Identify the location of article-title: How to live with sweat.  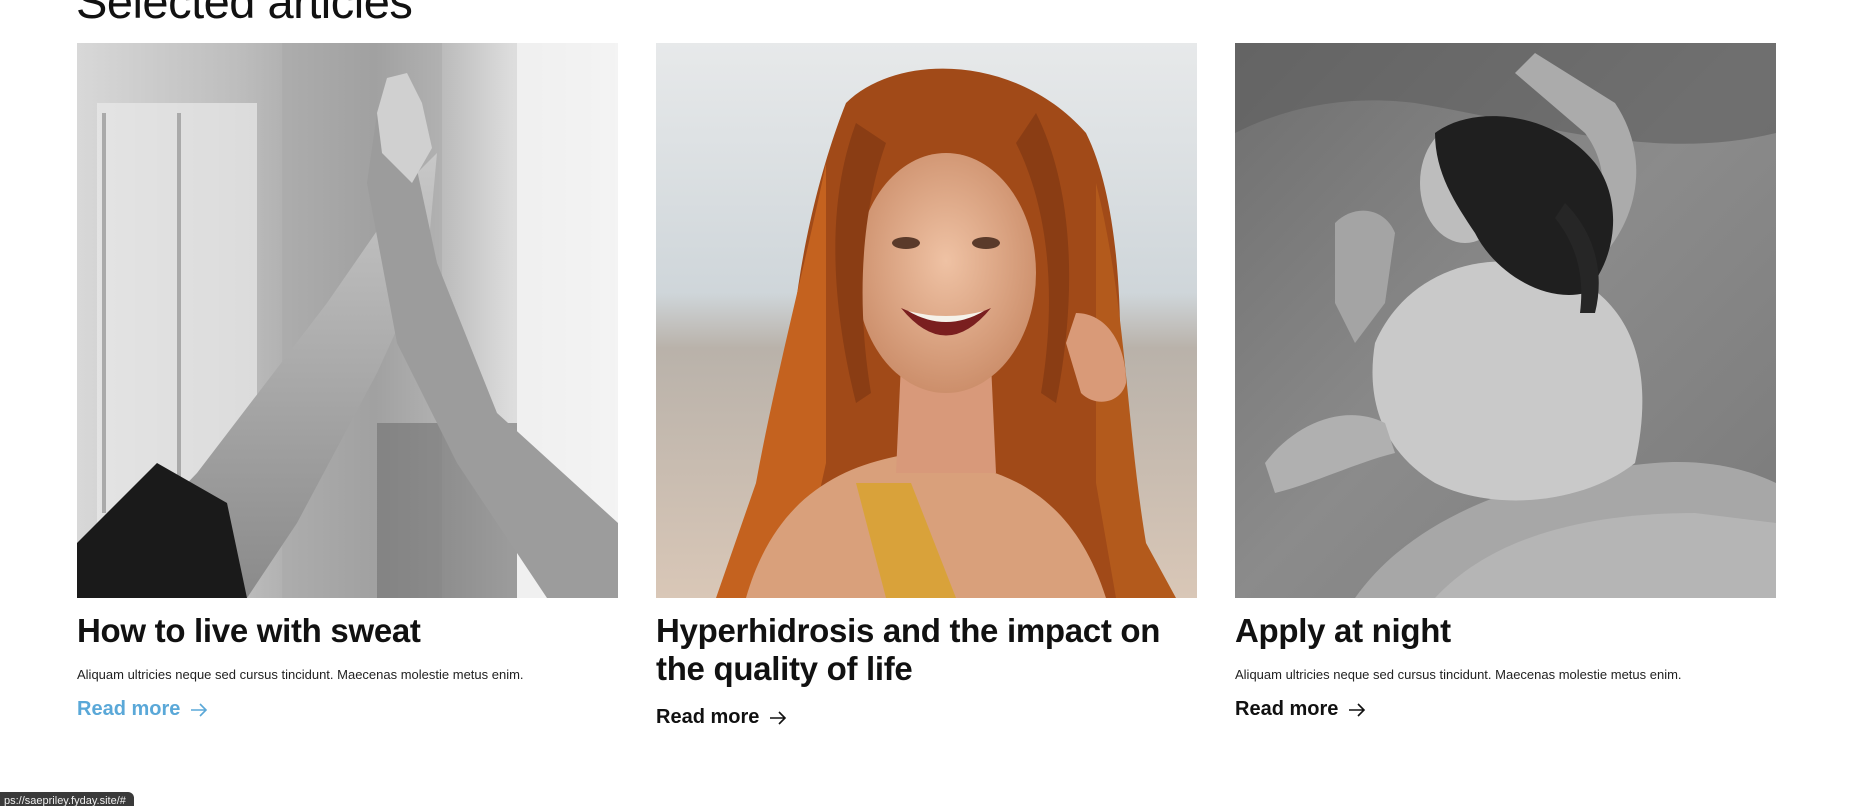
(347, 631).